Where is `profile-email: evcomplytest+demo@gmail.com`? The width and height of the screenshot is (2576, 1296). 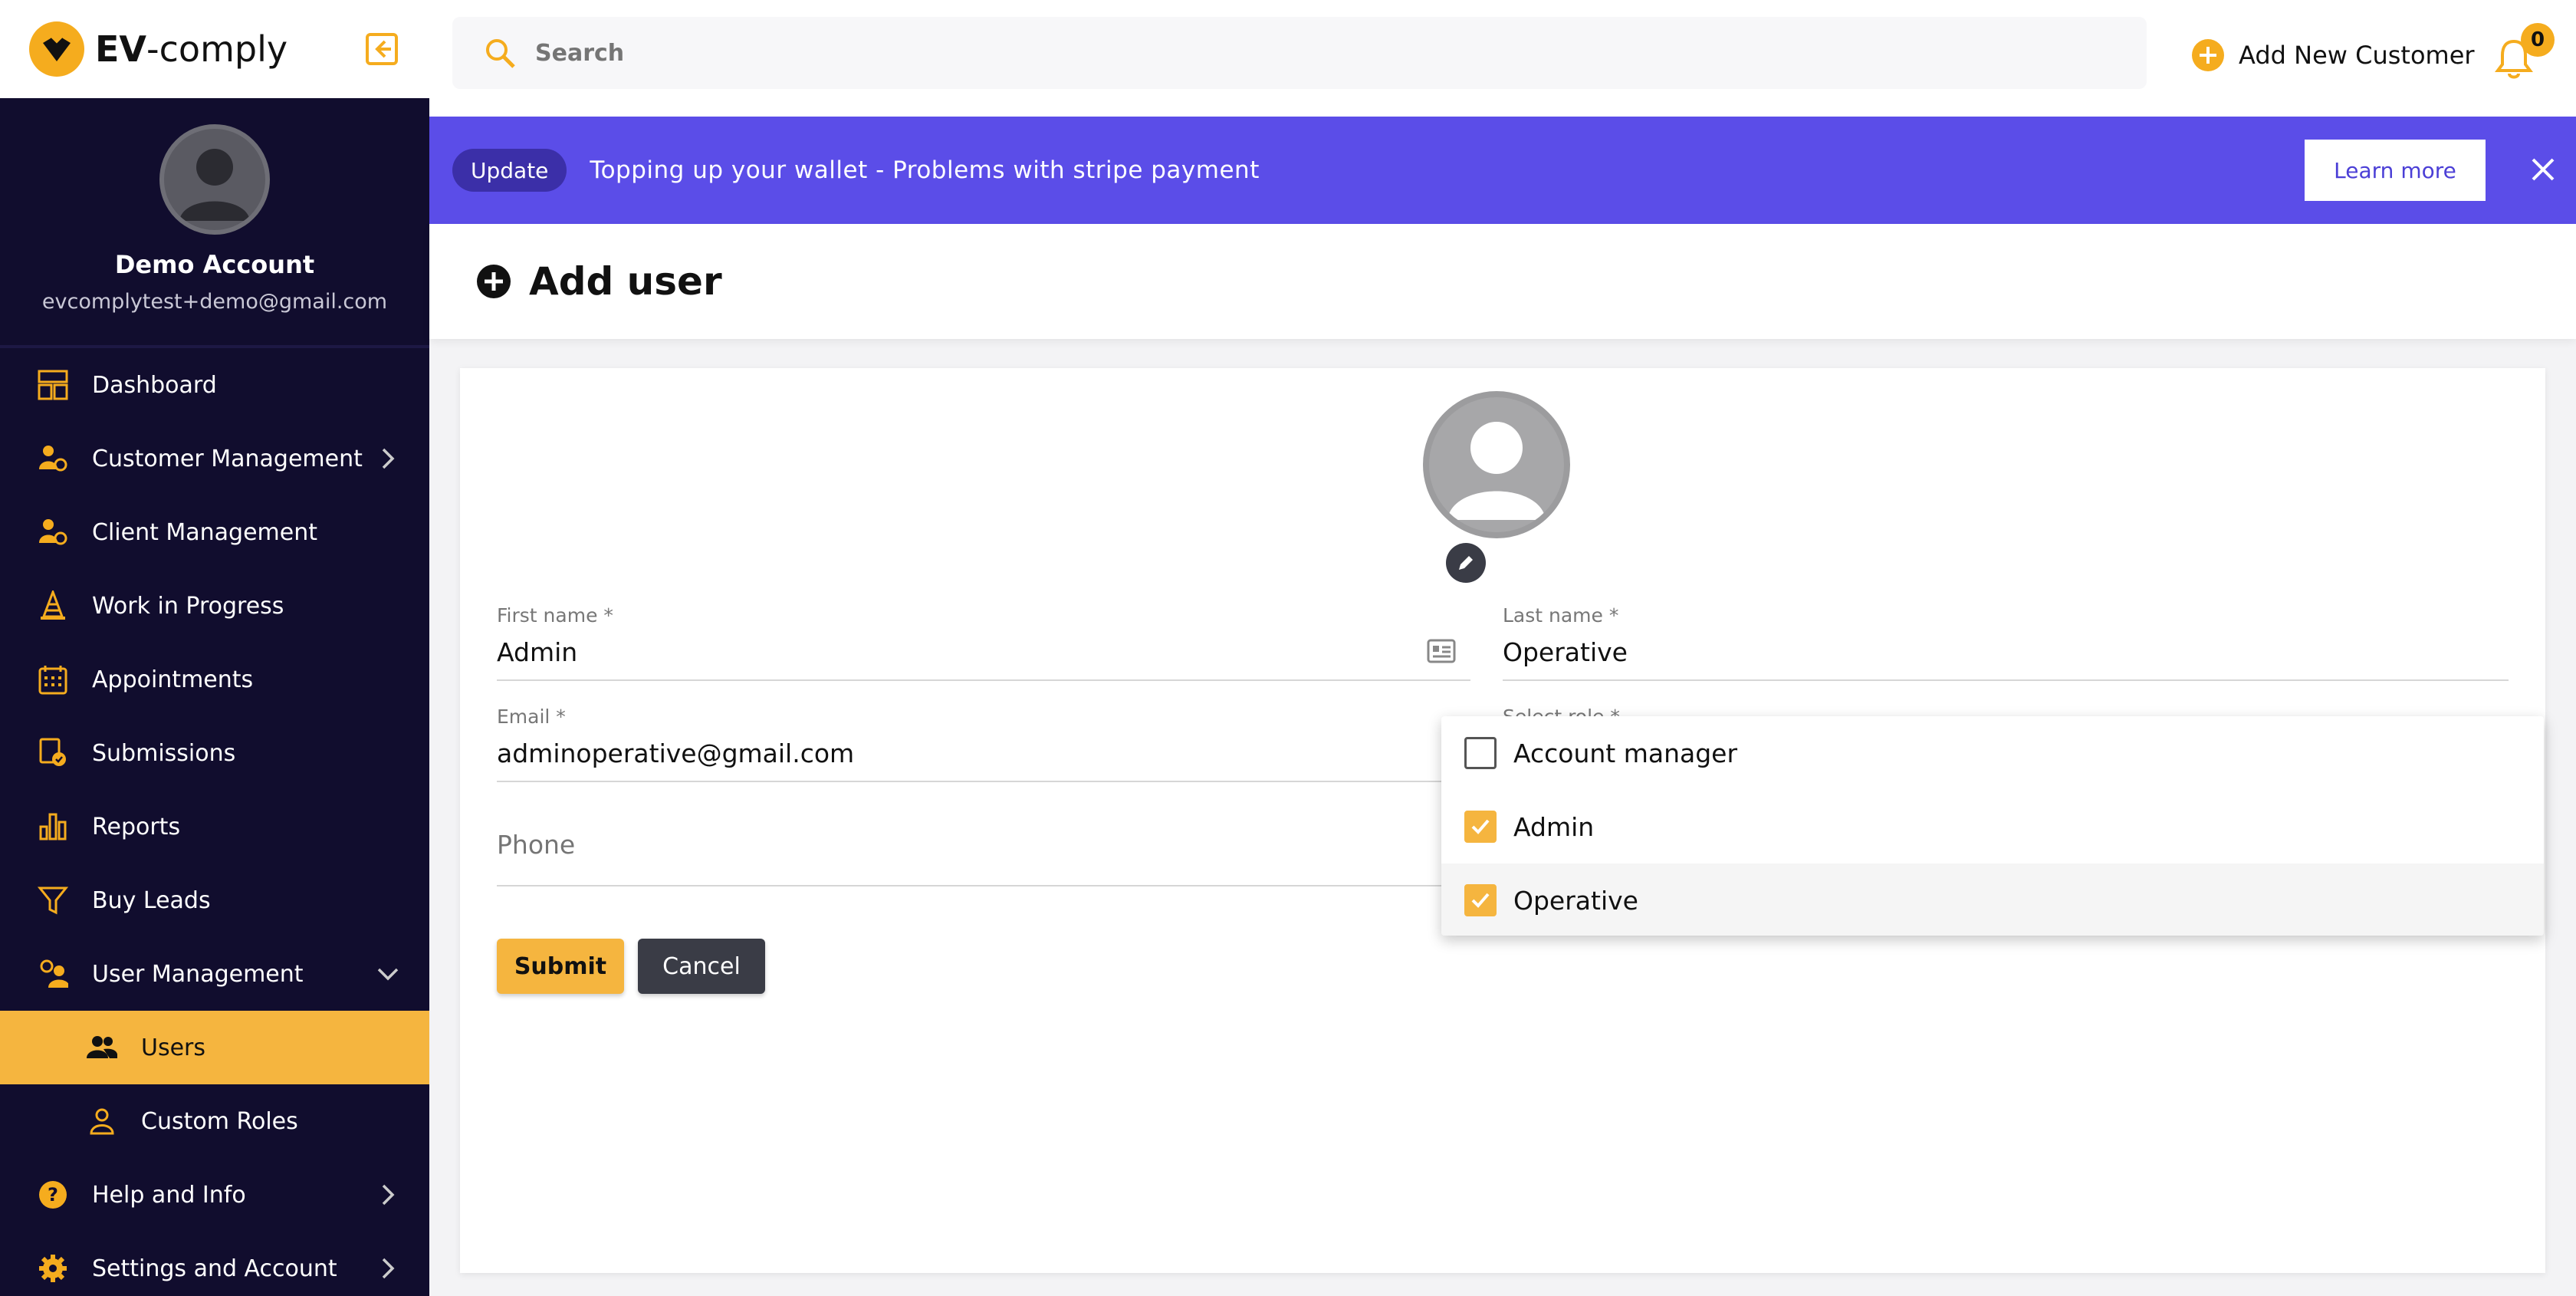
profile-email: evcomplytest+demo@gmail.com is located at coordinates (215, 302).